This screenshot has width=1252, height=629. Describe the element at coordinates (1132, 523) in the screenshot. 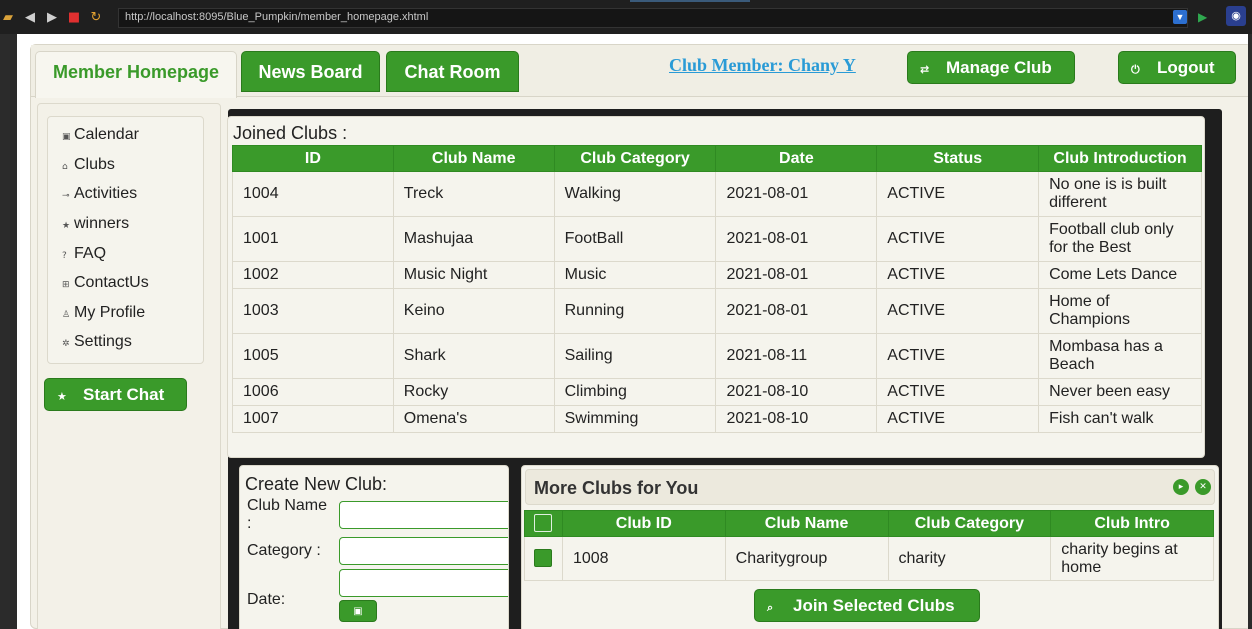

I see `column-header: Club Intro` at that location.